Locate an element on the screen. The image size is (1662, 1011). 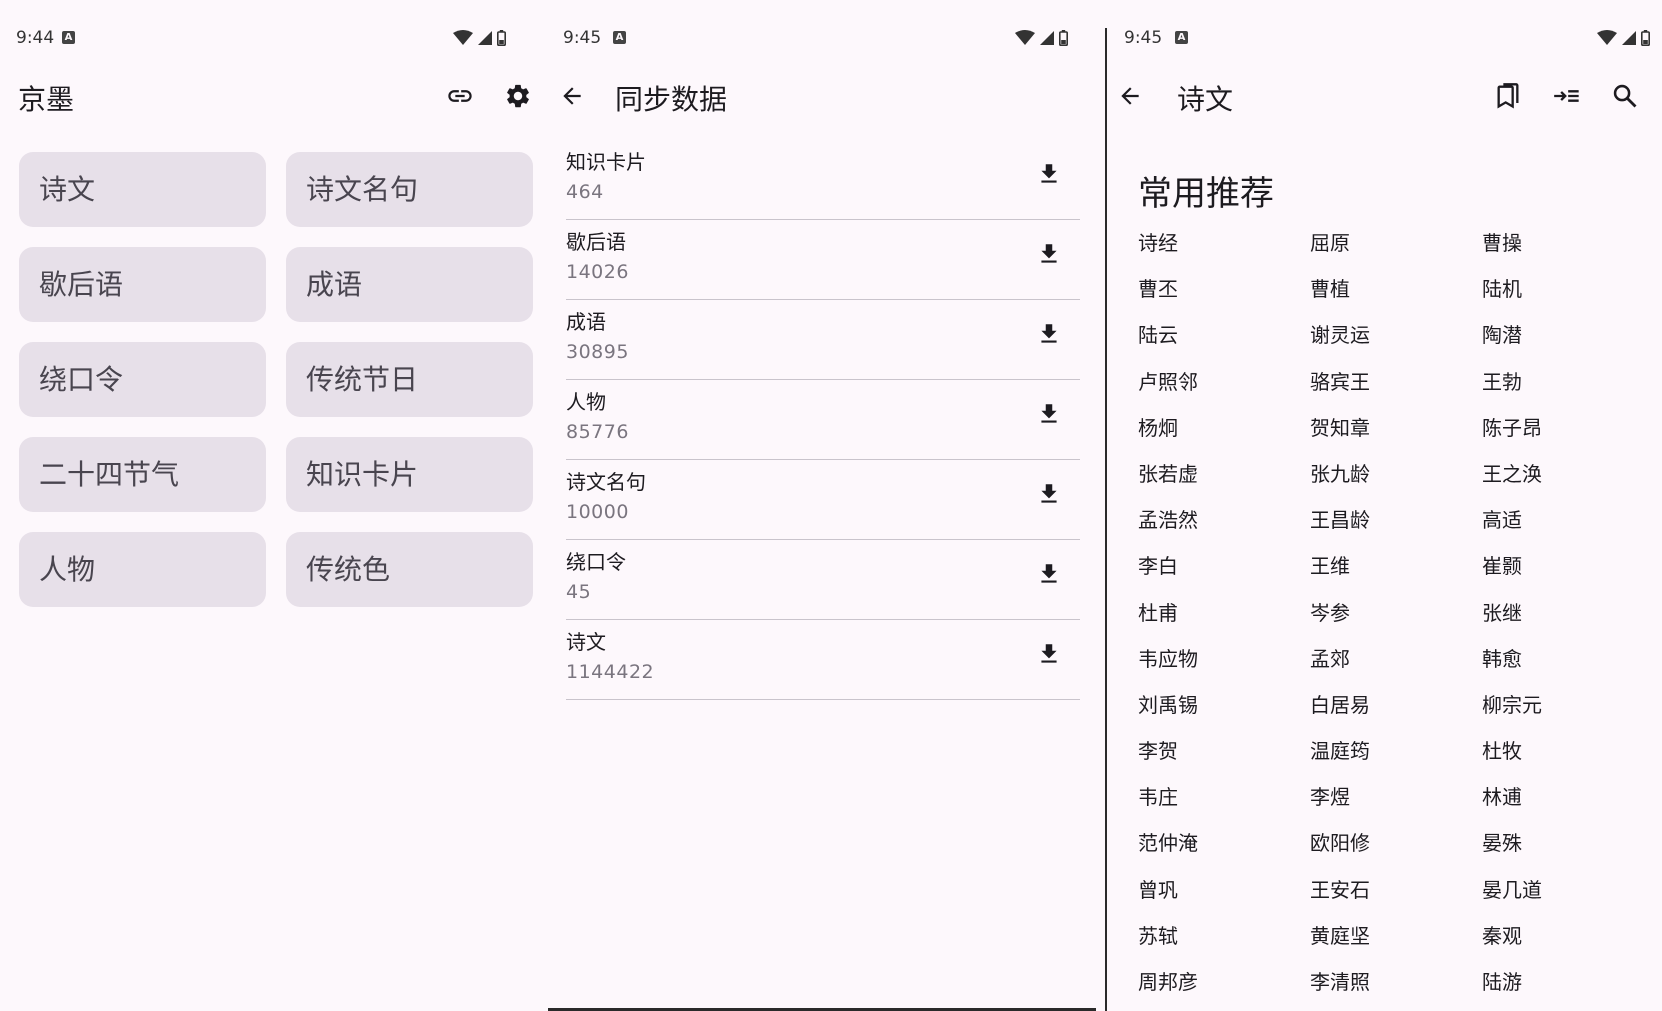
poet-item: 韩愈 is located at coordinates (1568, 667).